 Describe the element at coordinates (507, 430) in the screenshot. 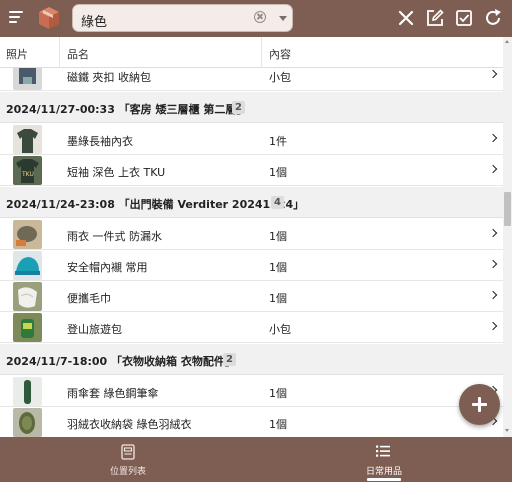

I see `scroll-down-arrow-icon` at that location.